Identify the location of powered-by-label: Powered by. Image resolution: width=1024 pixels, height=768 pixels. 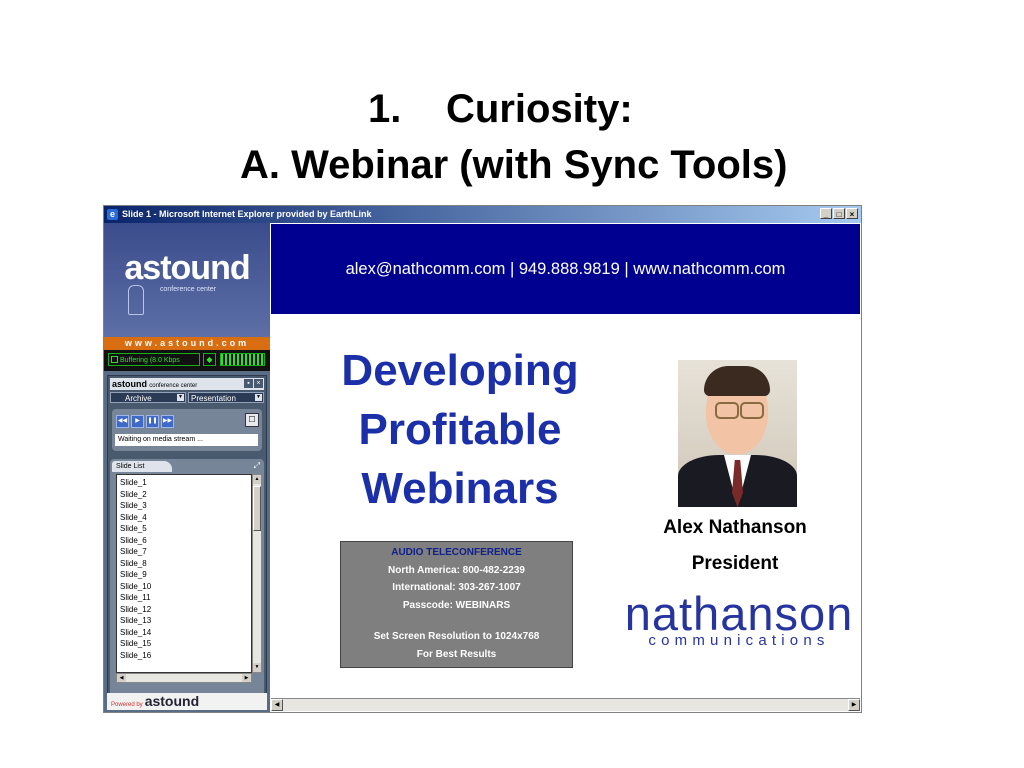
(127, 705).